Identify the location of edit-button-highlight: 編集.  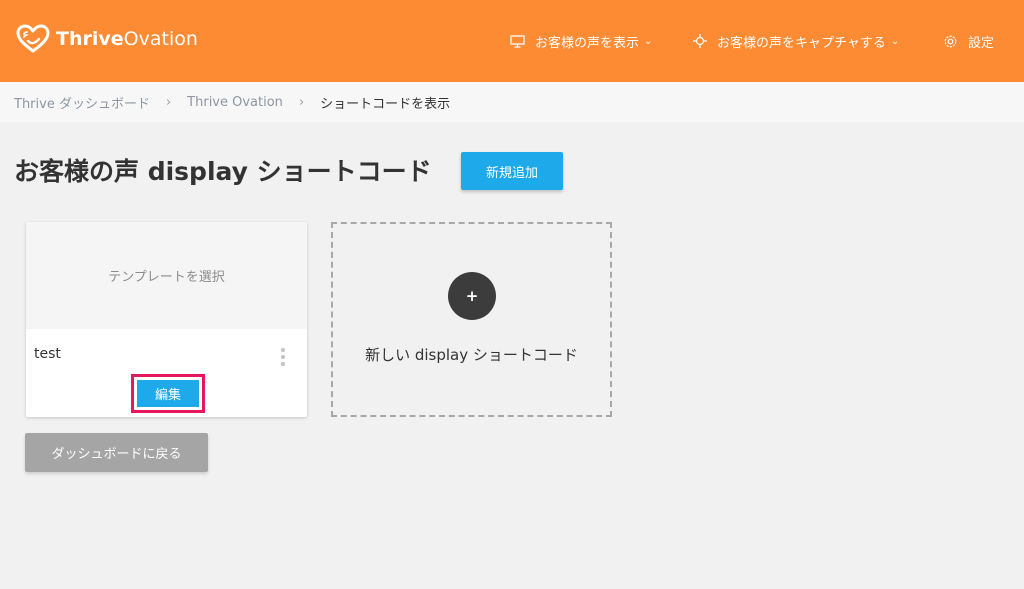
(168, 393).